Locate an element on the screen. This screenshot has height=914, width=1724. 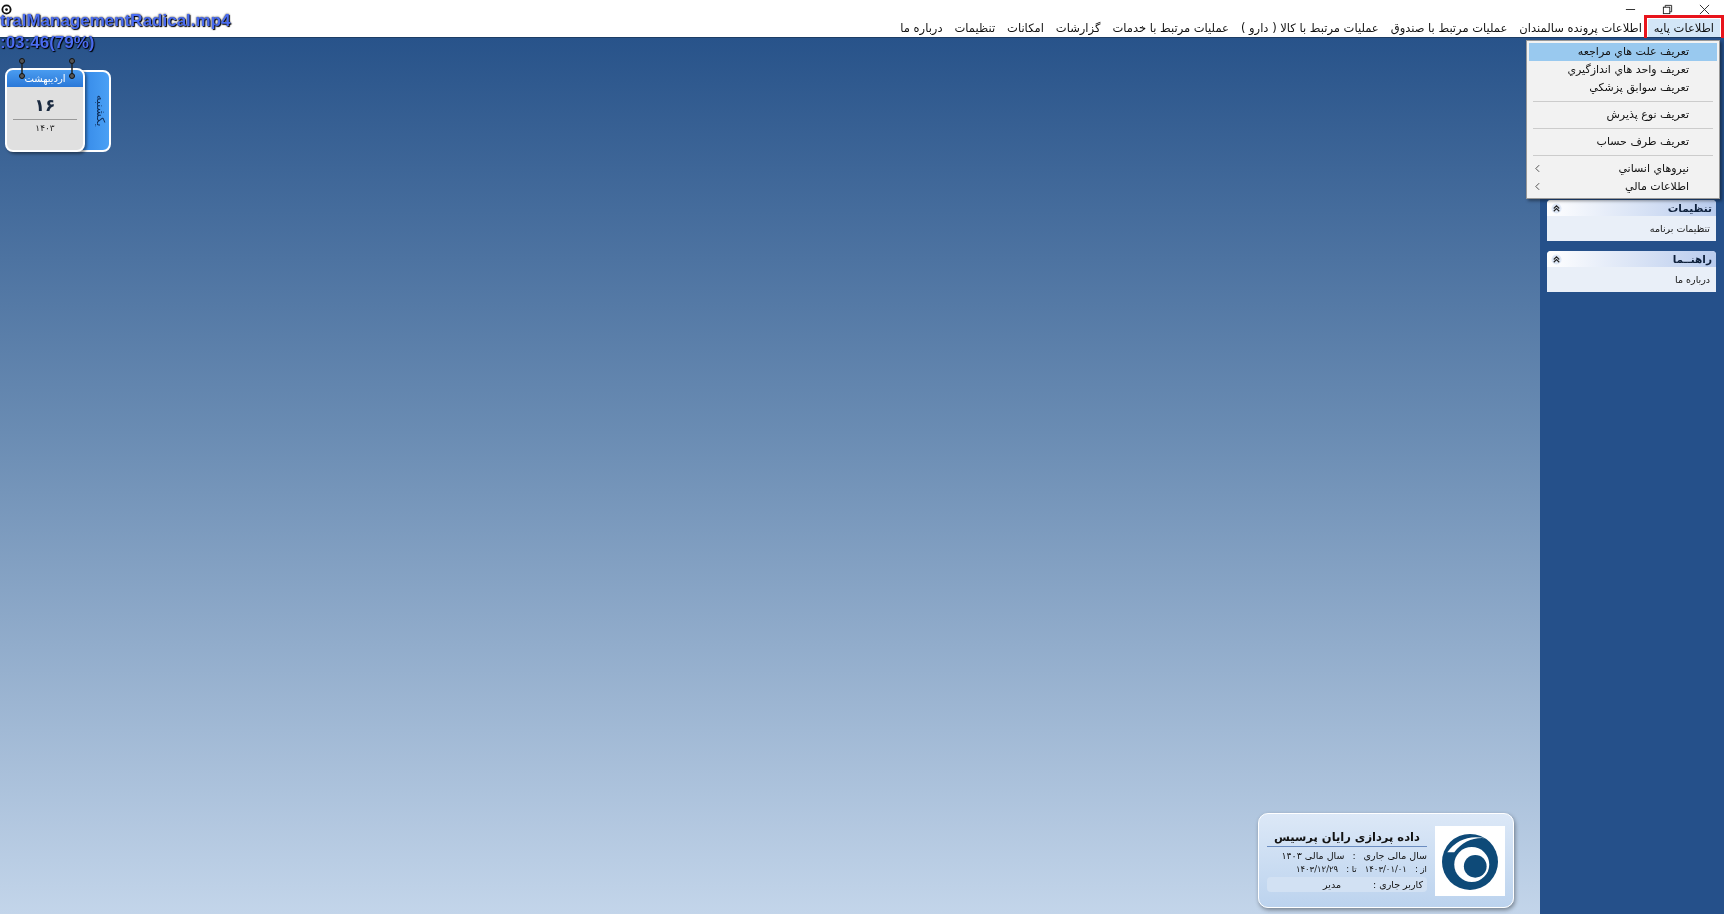
video-file-name: tralManagementRadical.mp4 is located at coordinates (115, 21).